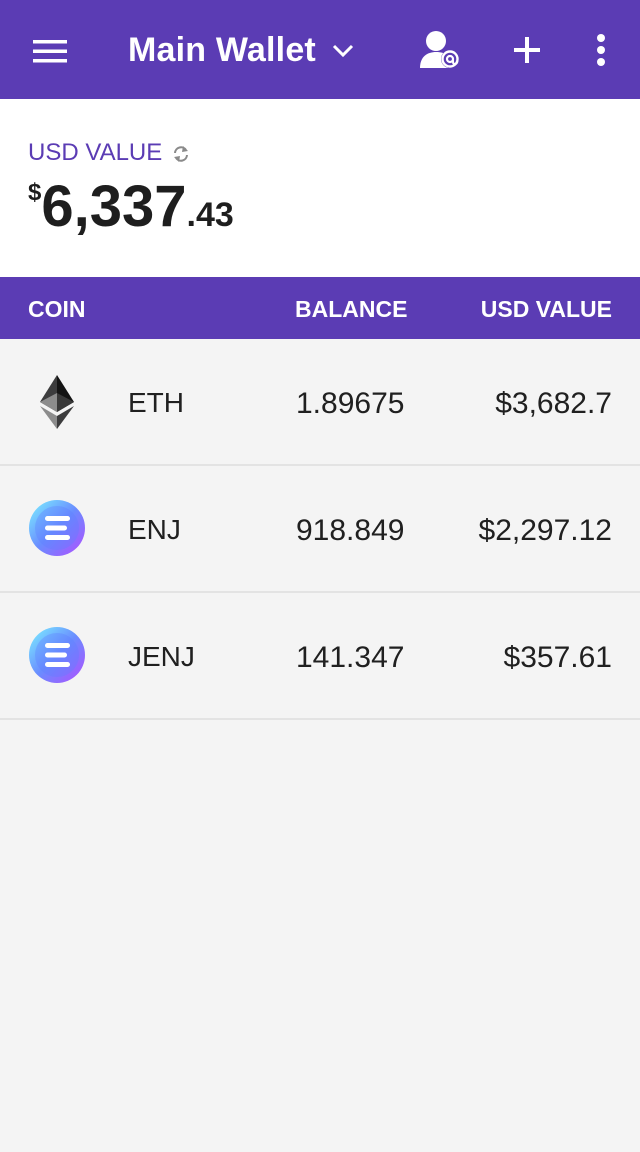  I want to click on usd-value-label: USD VALUE, so click(95, 152).